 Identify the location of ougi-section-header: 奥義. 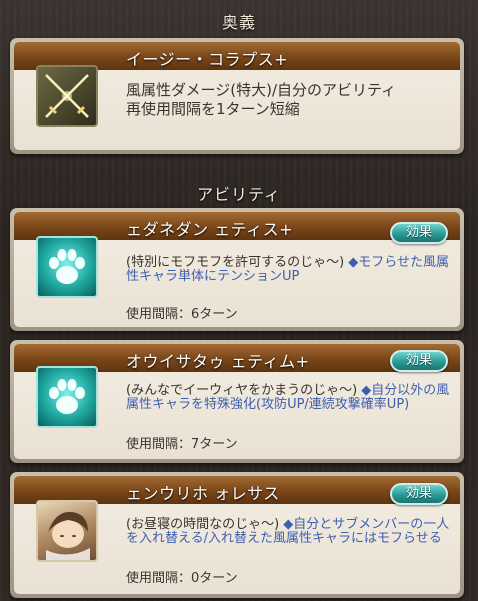
(238, 22).